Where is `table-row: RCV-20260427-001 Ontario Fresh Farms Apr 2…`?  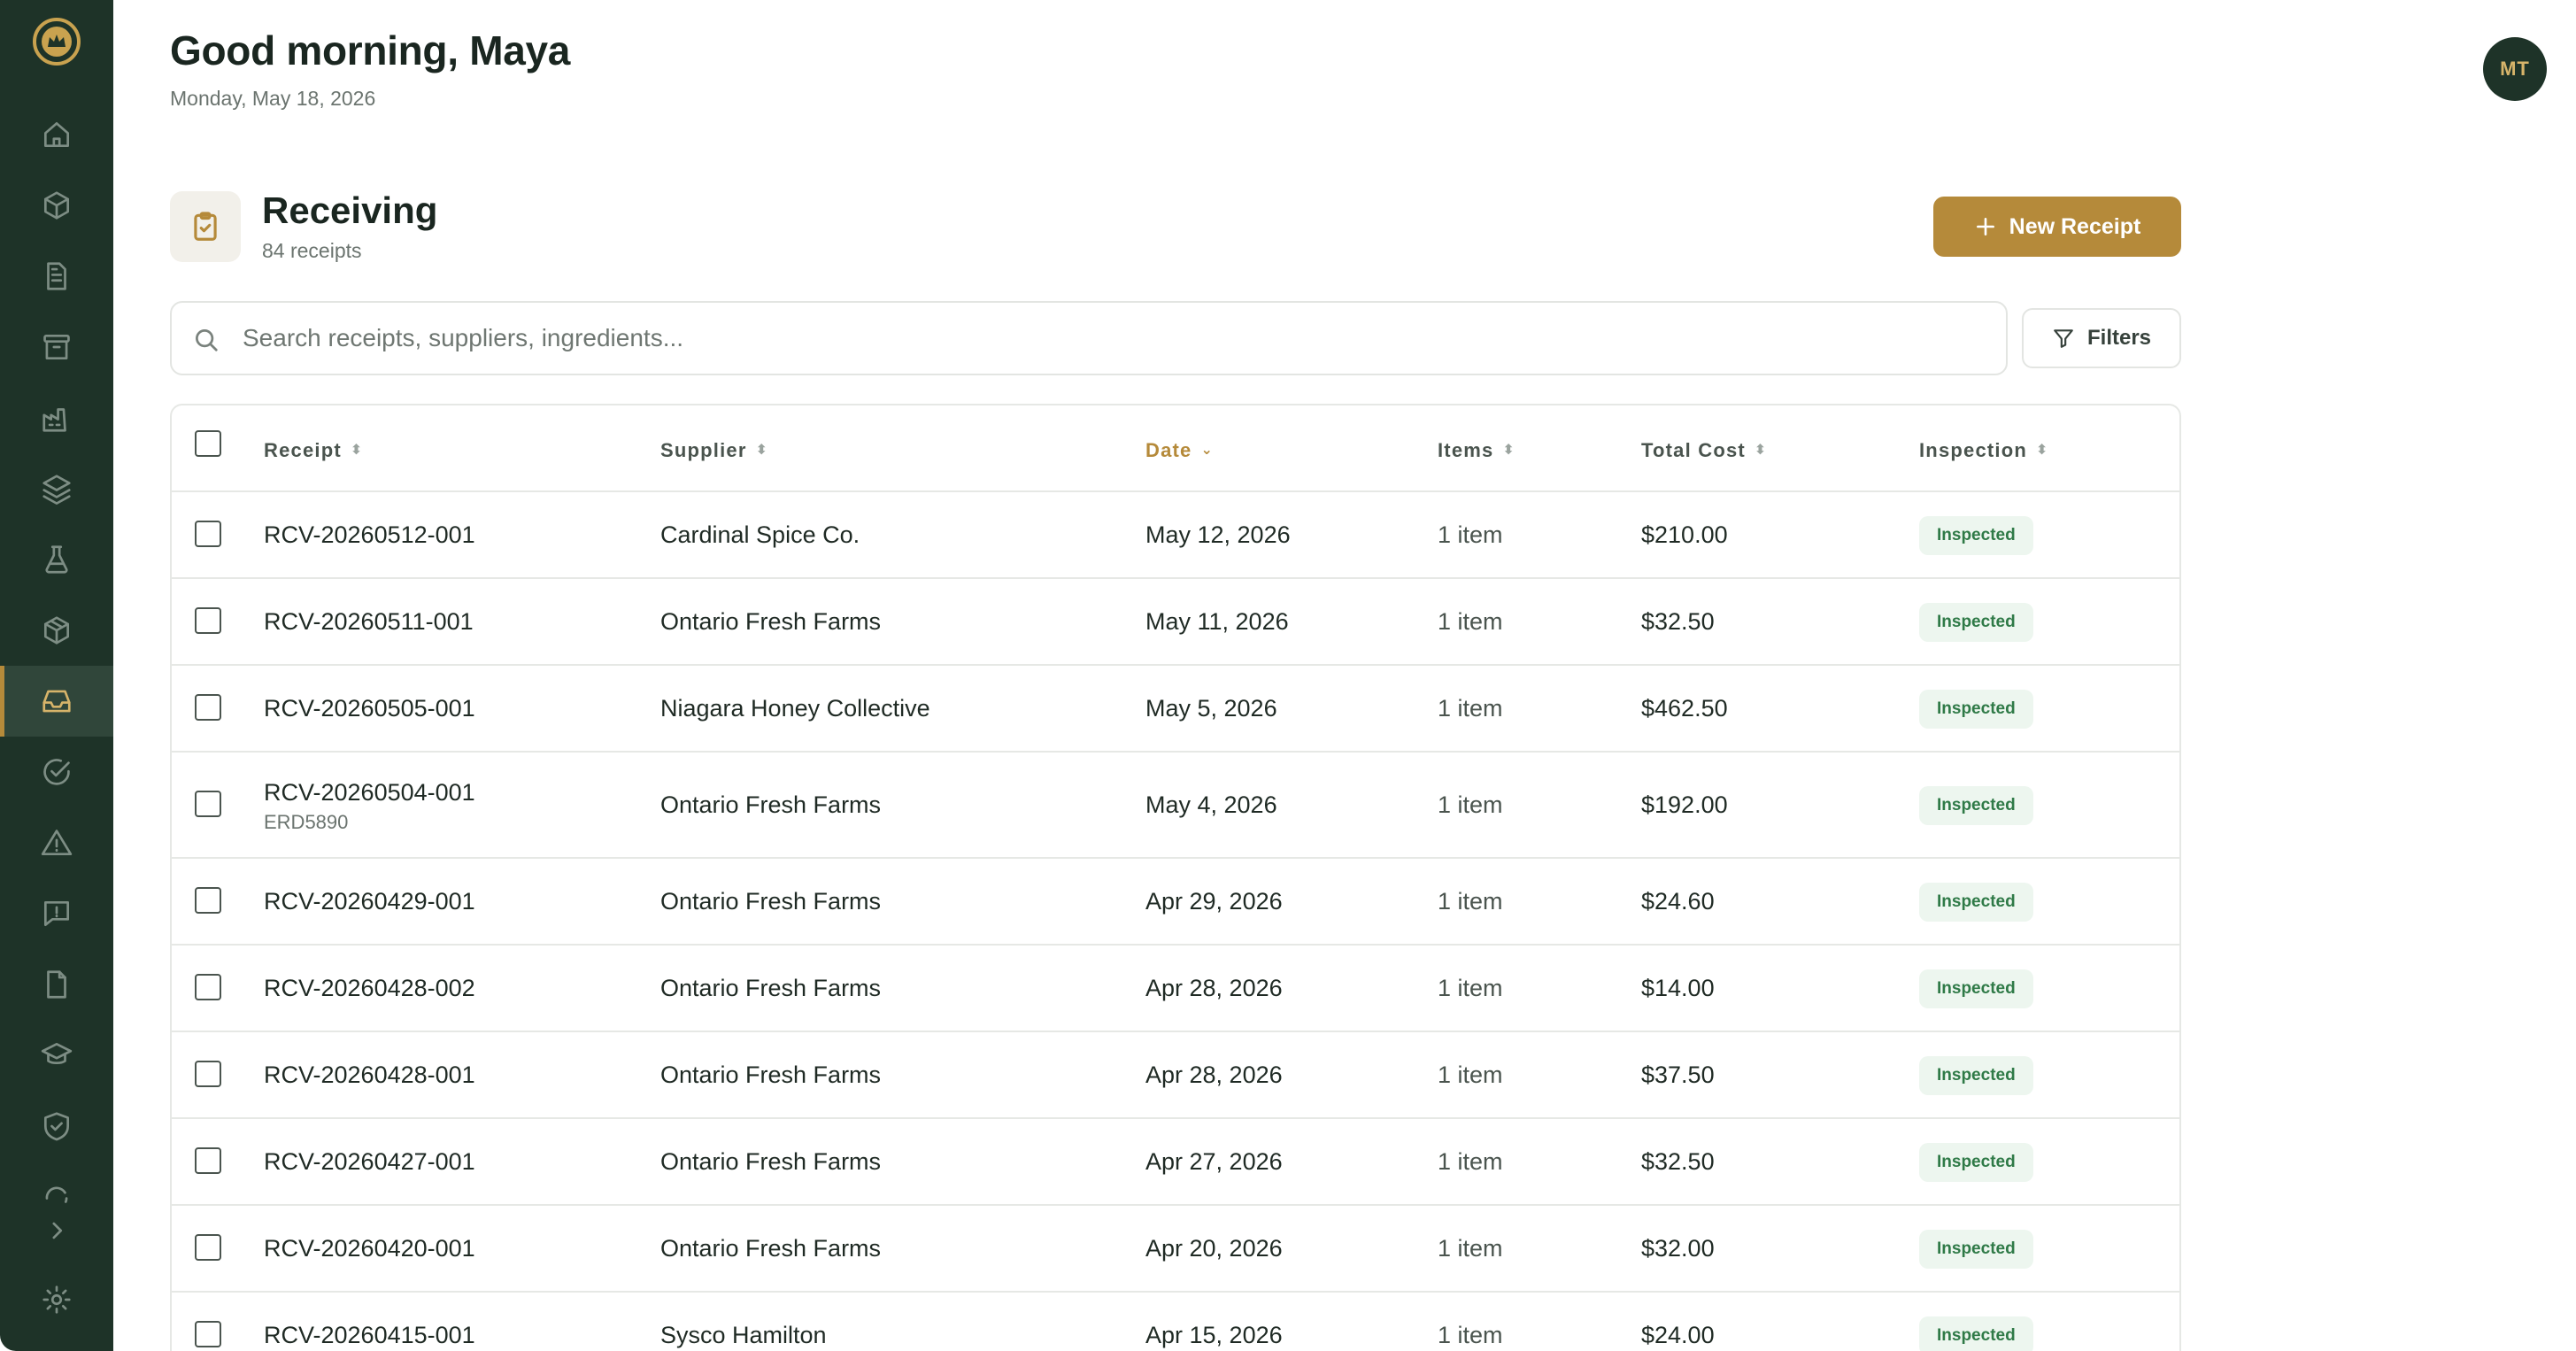
table-row: RCV-20260427-001 Ontario Fresh Farms Apr 2… is located at coordinates (1175, 1162).